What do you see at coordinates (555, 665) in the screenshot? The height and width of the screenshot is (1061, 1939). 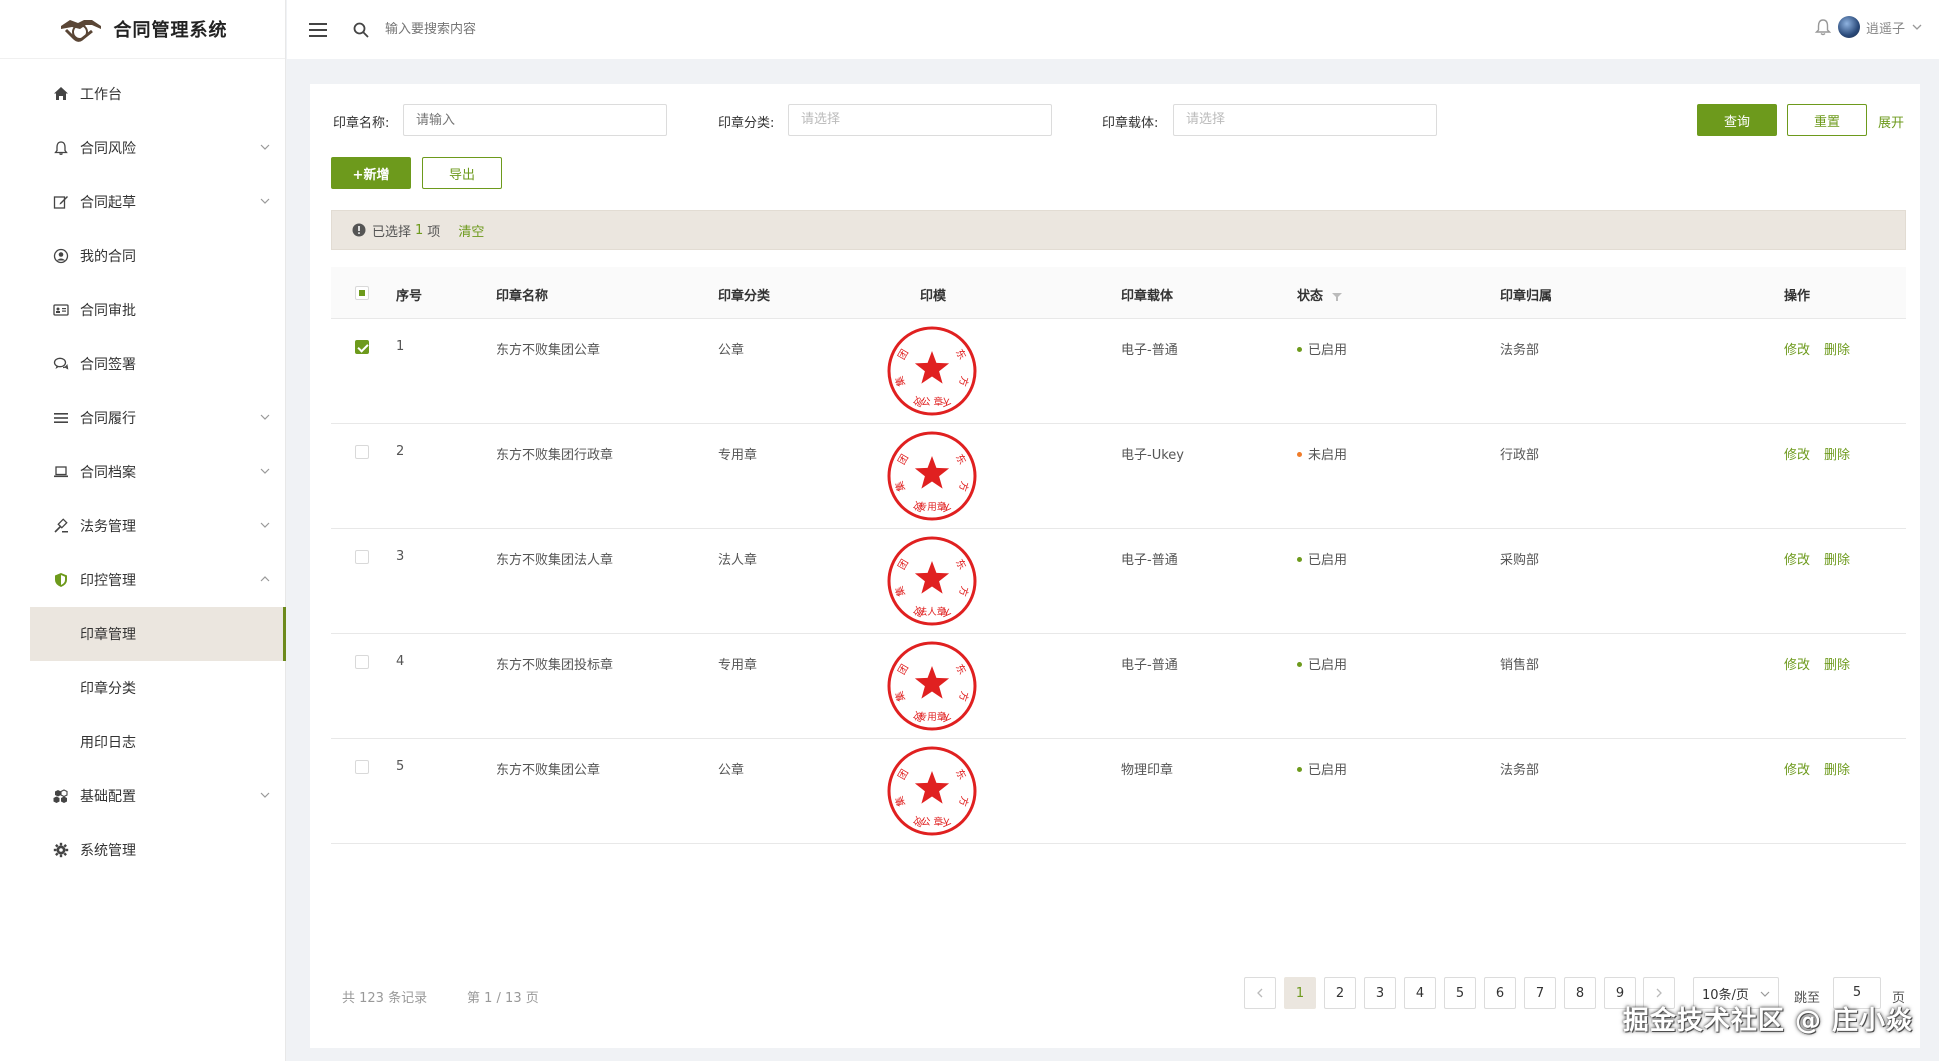 I see `row-seal-name: 东方不败集团投标章` at bounding box center [555, 665].